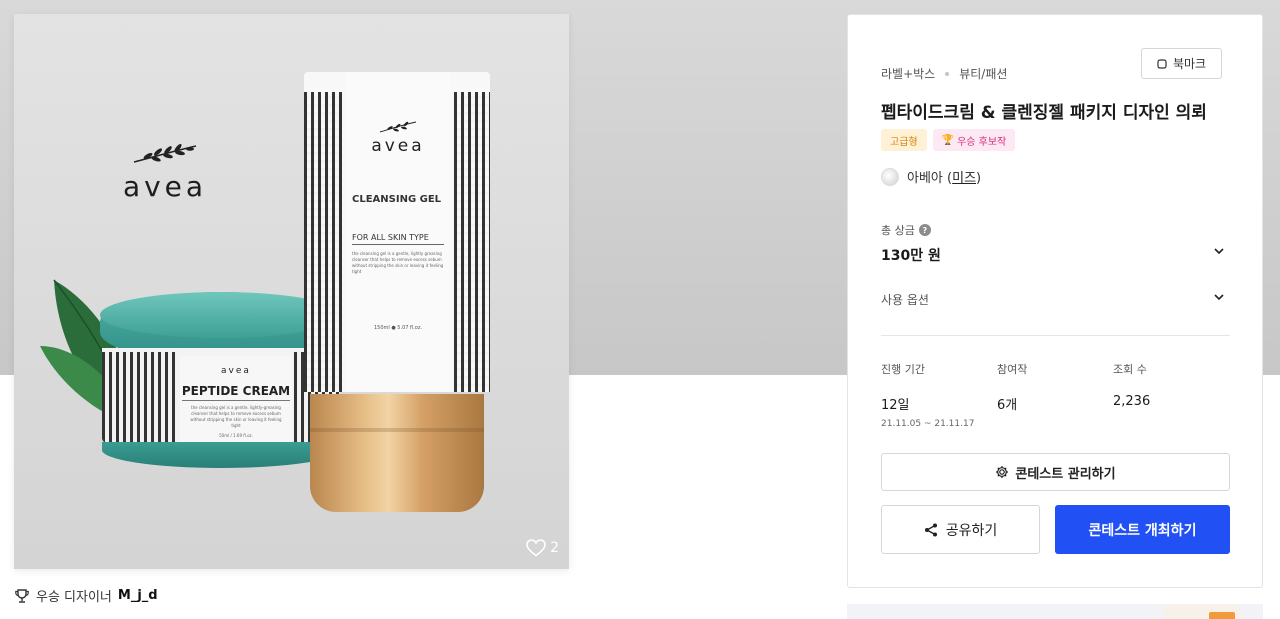 Image resolution: width=1280 pixels, height=619 pixels. Describe the element at coordinates (903, 369) in the screenshot. I see `stat-duration-label: 진행 기간` at that location.